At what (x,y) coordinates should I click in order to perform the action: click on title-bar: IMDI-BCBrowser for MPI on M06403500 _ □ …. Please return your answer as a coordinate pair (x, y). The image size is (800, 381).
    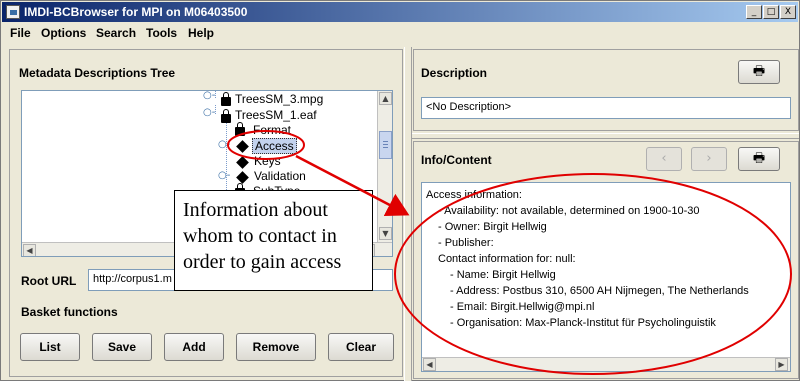
    Looking at the image, I should click on (400, 12).